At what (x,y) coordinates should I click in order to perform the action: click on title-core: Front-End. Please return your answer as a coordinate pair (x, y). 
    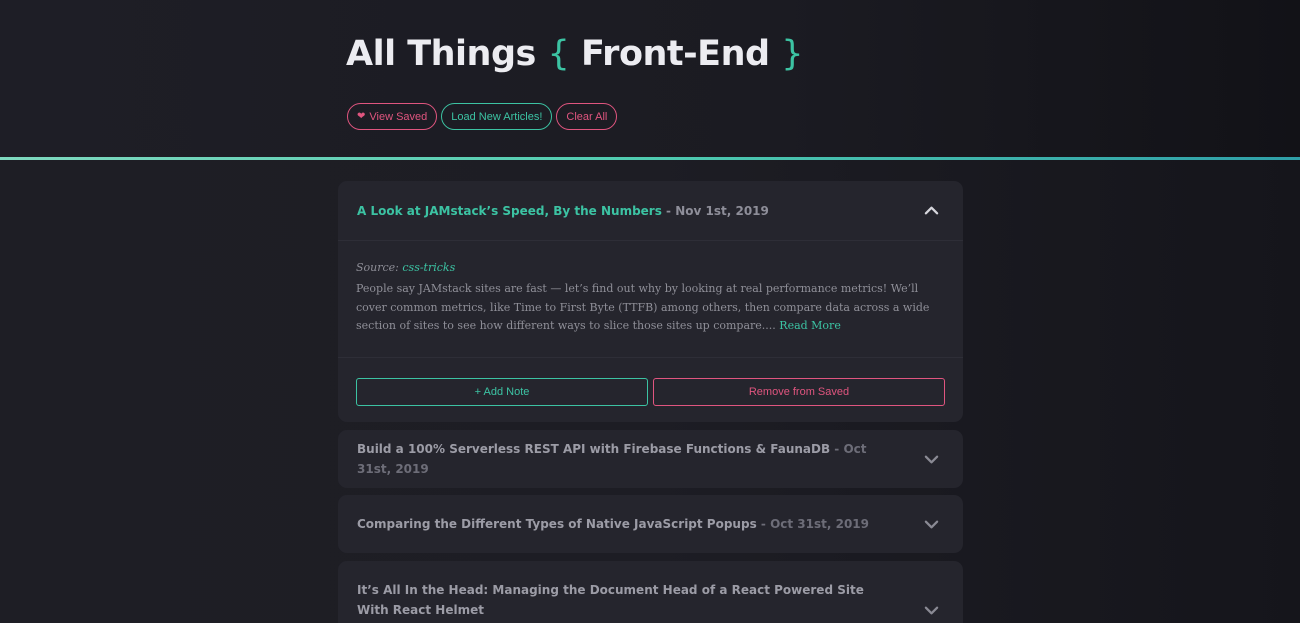
    Looking at the image, I should click on (675, 54).